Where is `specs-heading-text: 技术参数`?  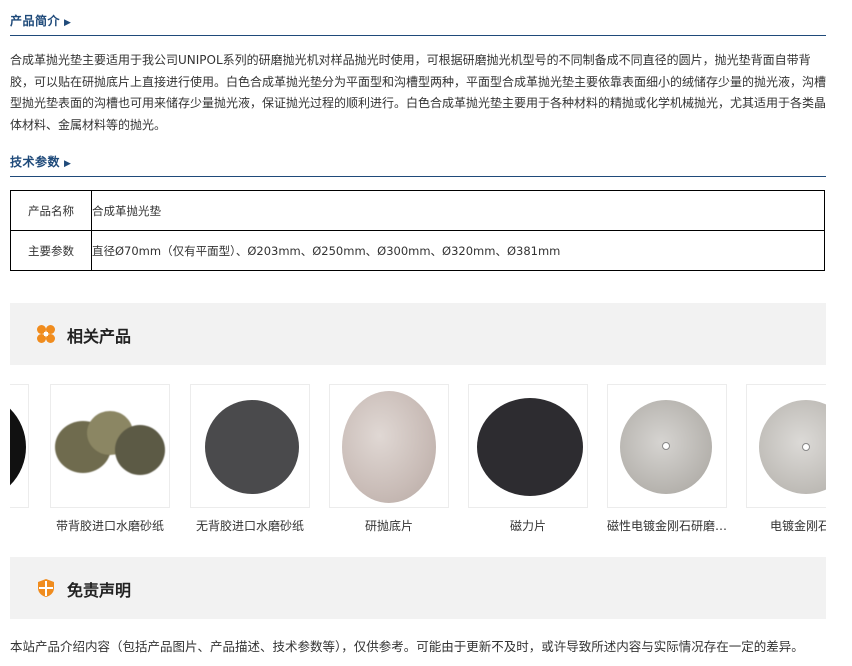
specs-heading-text: 技术参数 is located at coordinates (35, 162).